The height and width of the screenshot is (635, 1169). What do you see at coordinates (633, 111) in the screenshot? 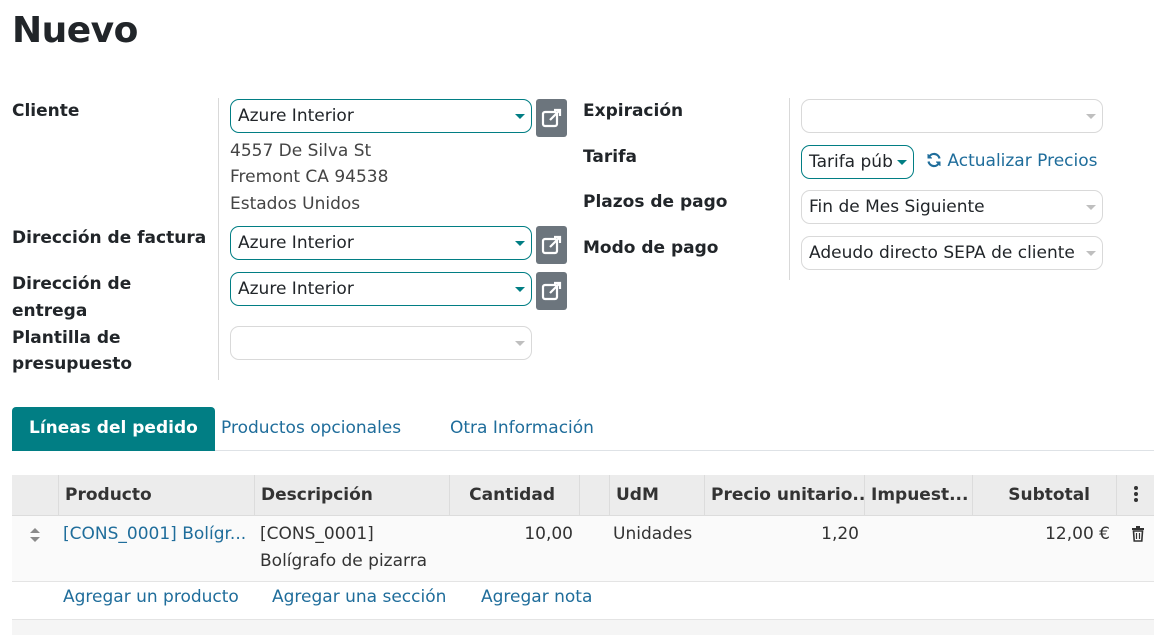
I see `expiracion-label: Expiración` at bounding box center [633, 111].